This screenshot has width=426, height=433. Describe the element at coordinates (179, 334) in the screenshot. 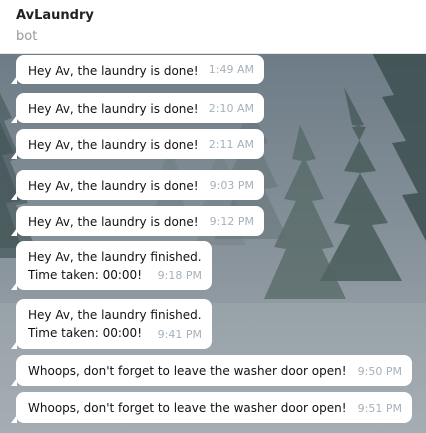

I see `message-time: 9:41 PM` at that location.